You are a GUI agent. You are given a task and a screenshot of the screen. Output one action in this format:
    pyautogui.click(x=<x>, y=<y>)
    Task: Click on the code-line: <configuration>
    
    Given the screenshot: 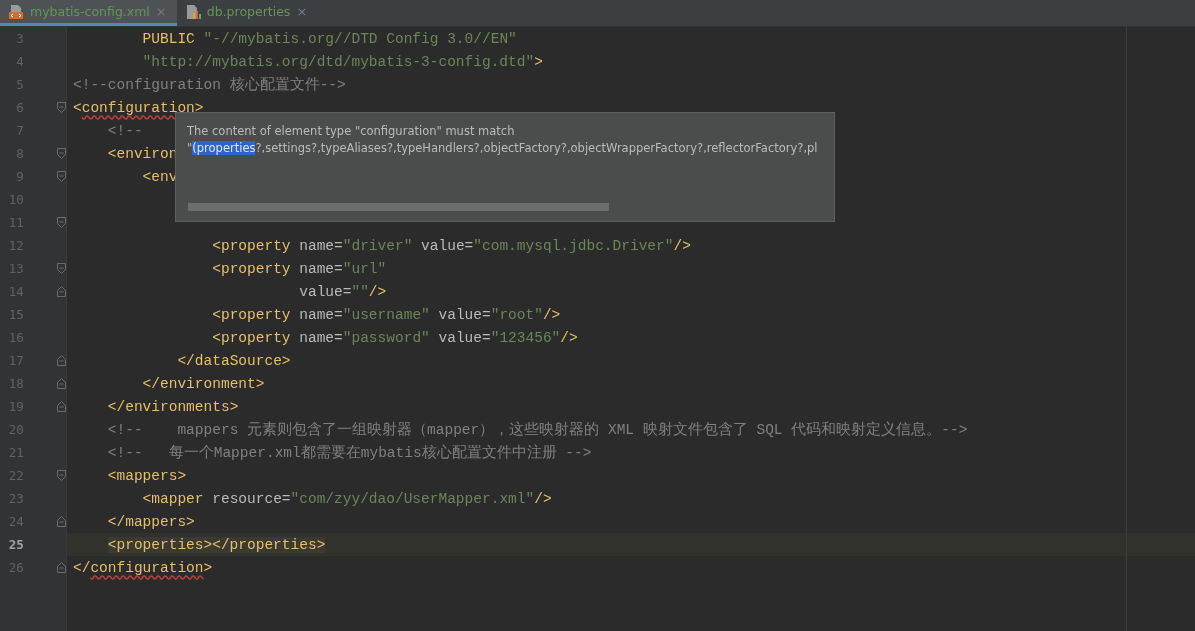 What is the action you would take?
    pyautogui.click(x=138, y=107)
    